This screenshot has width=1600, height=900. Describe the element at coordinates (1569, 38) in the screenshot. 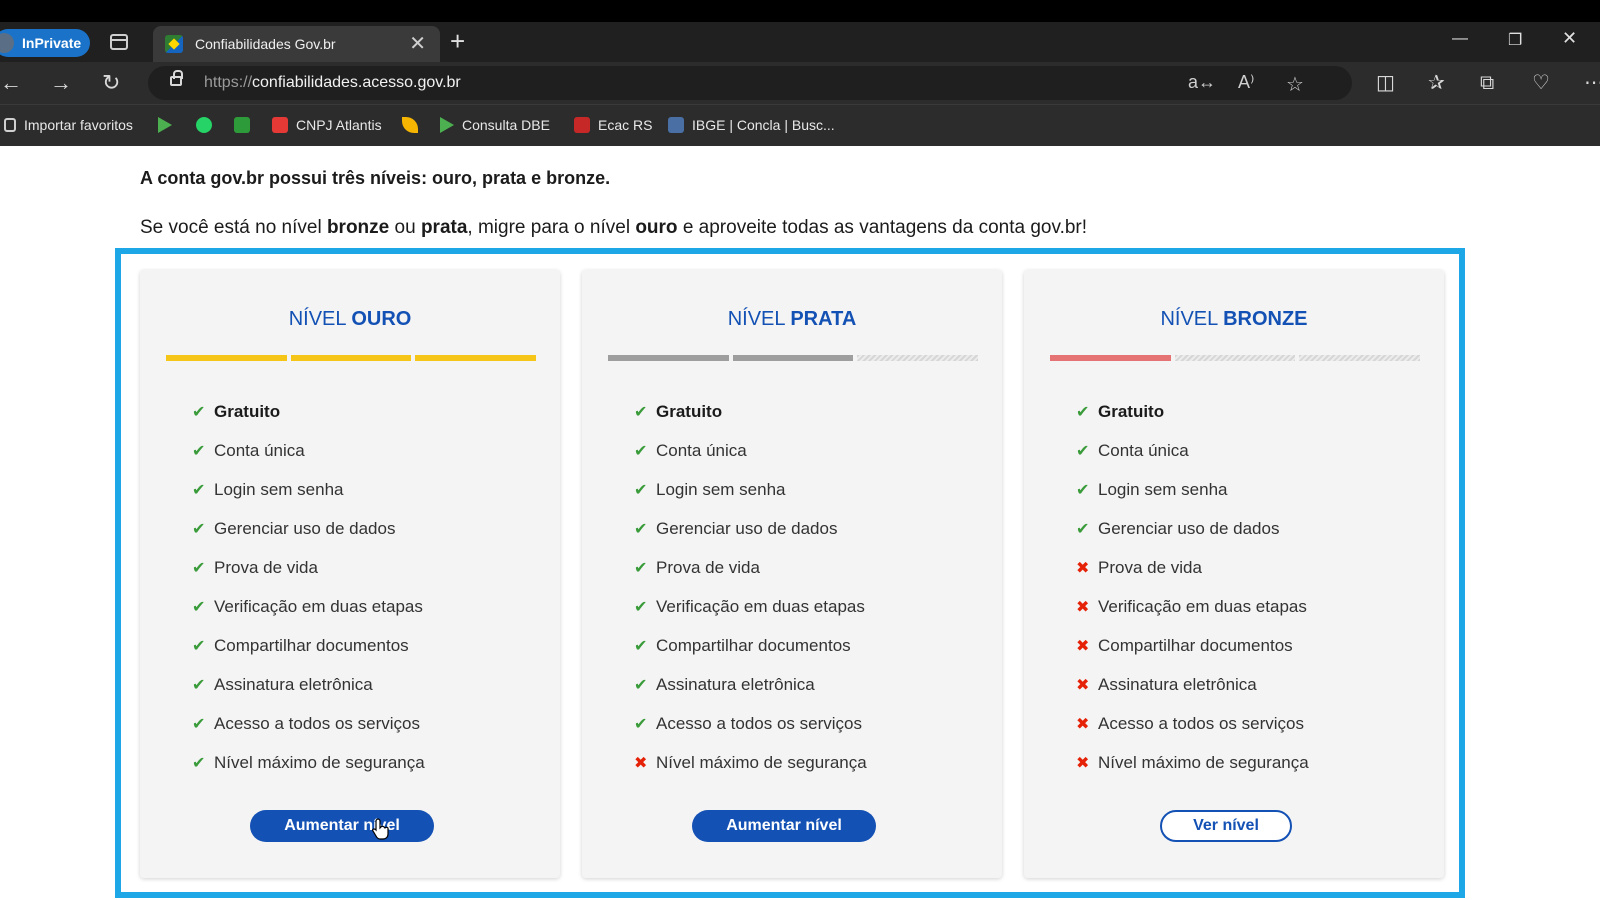

I see `window-close-icon: ✕` at that location.